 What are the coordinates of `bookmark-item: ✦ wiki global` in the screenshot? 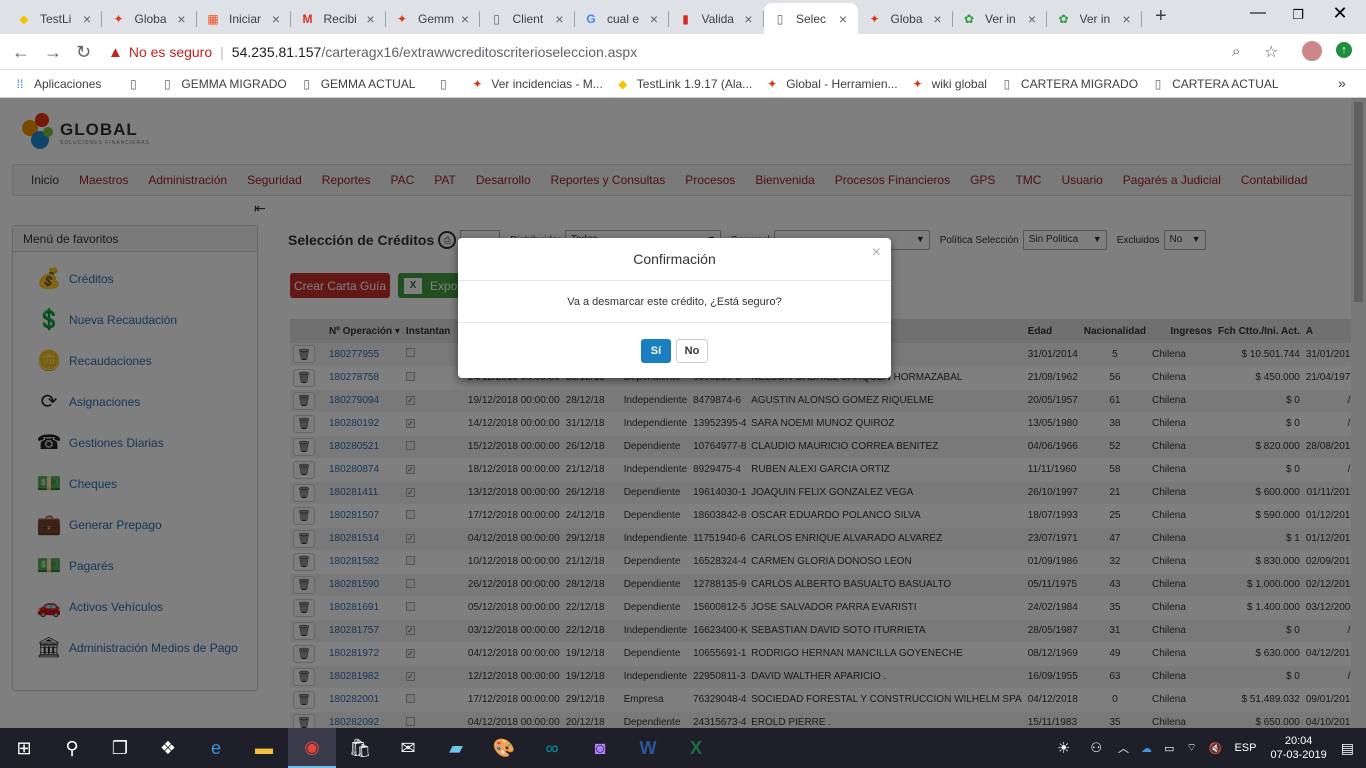 It's located at (948, 84).